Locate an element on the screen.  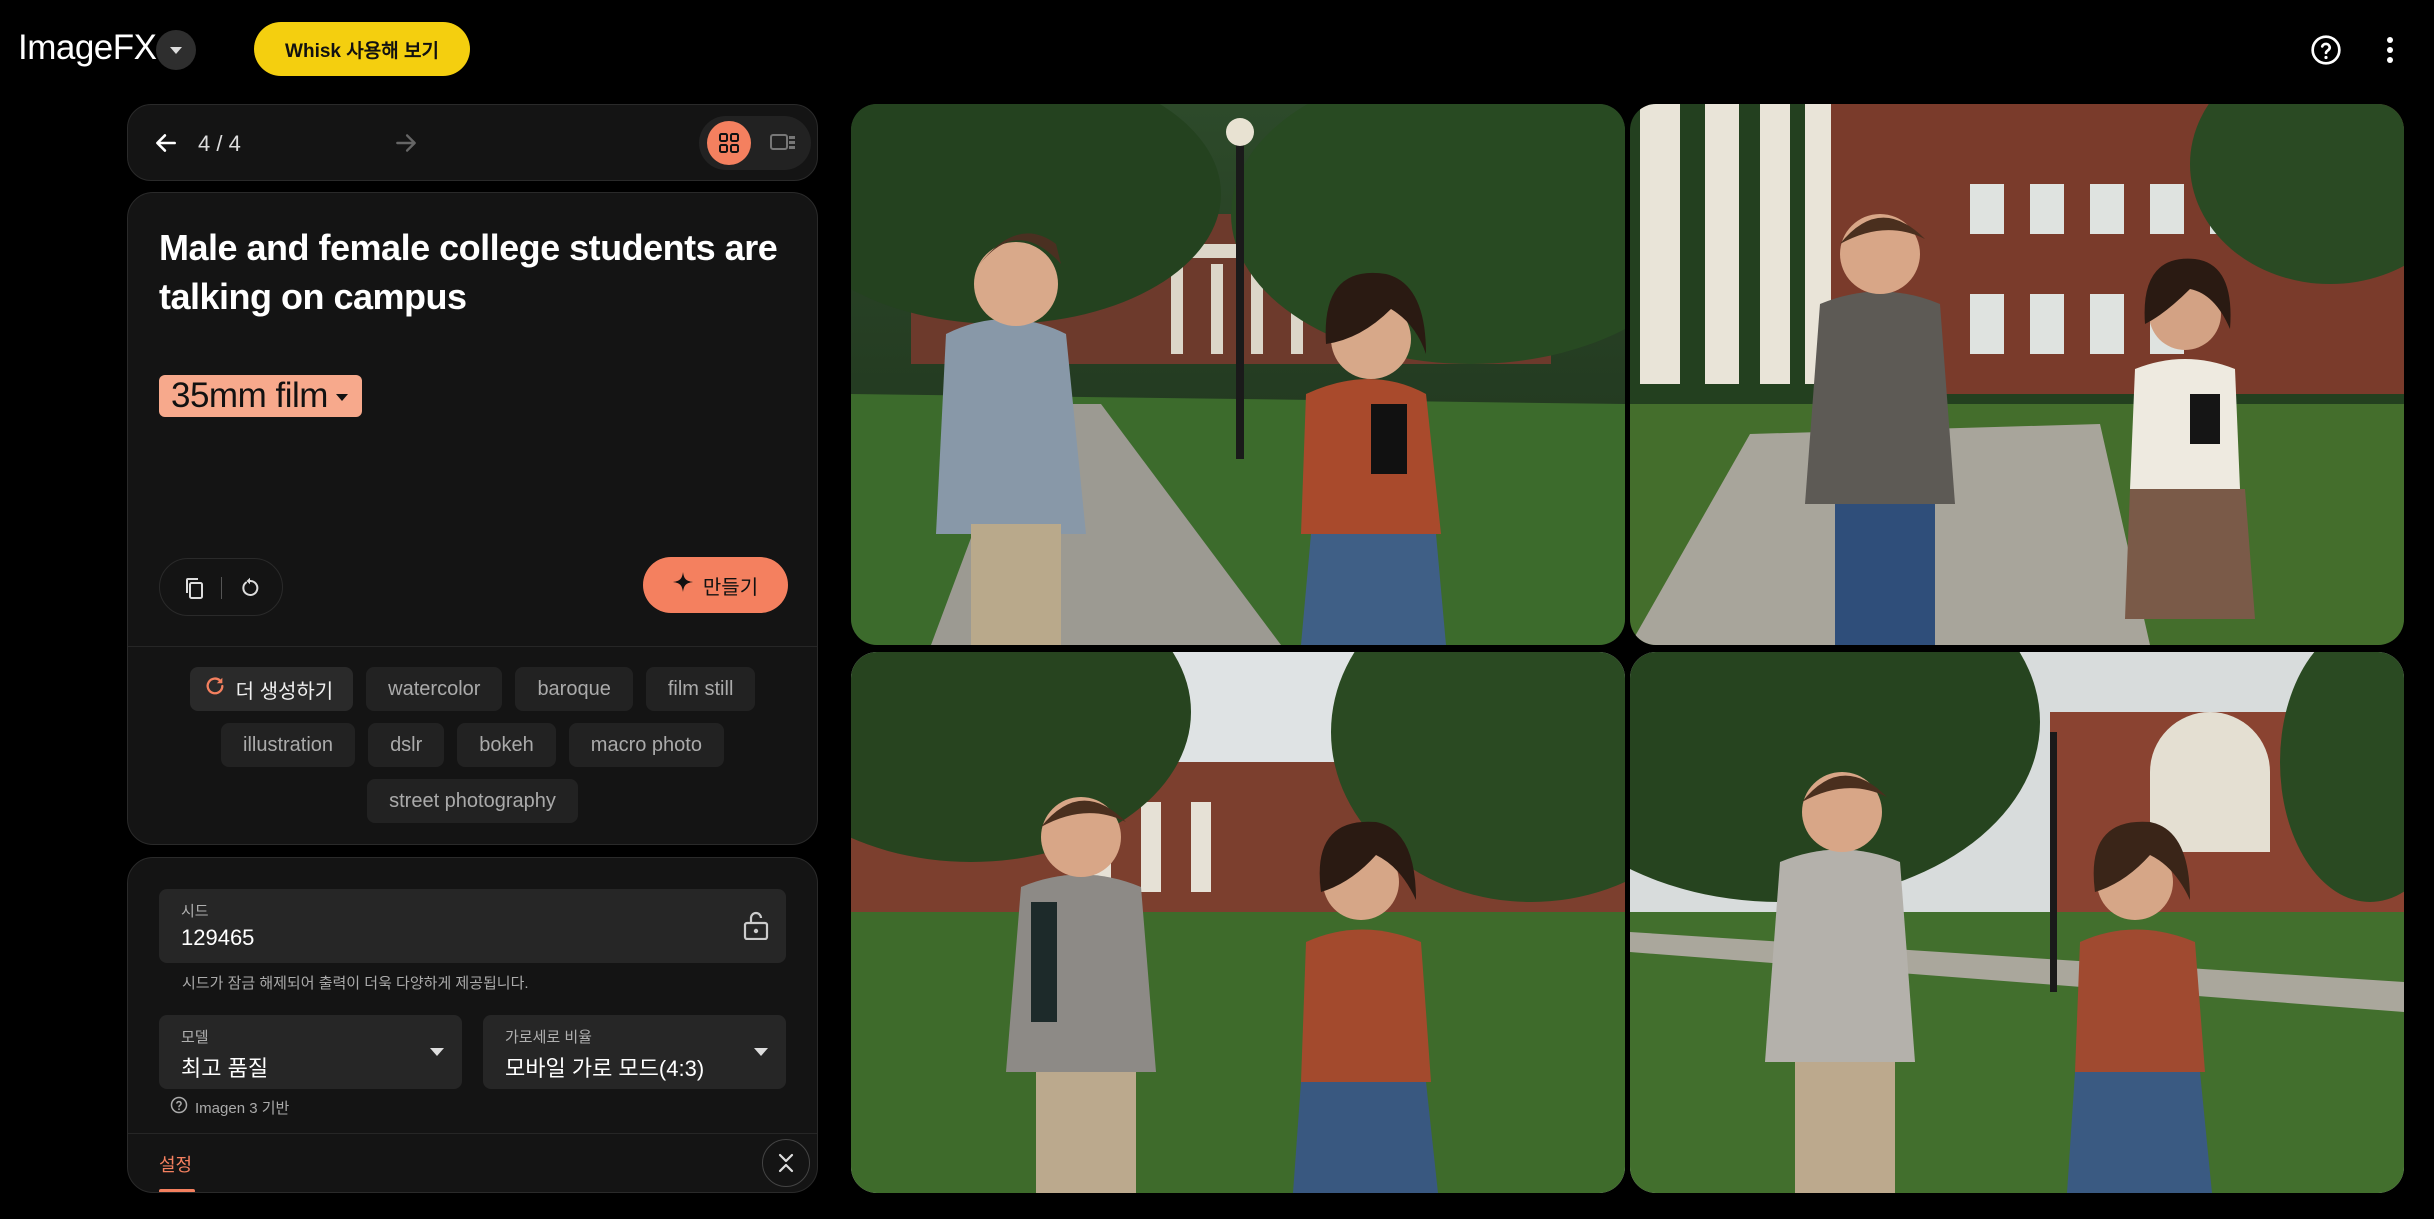
style-chip-label: 35mm film is located at coordinates (249, 395).